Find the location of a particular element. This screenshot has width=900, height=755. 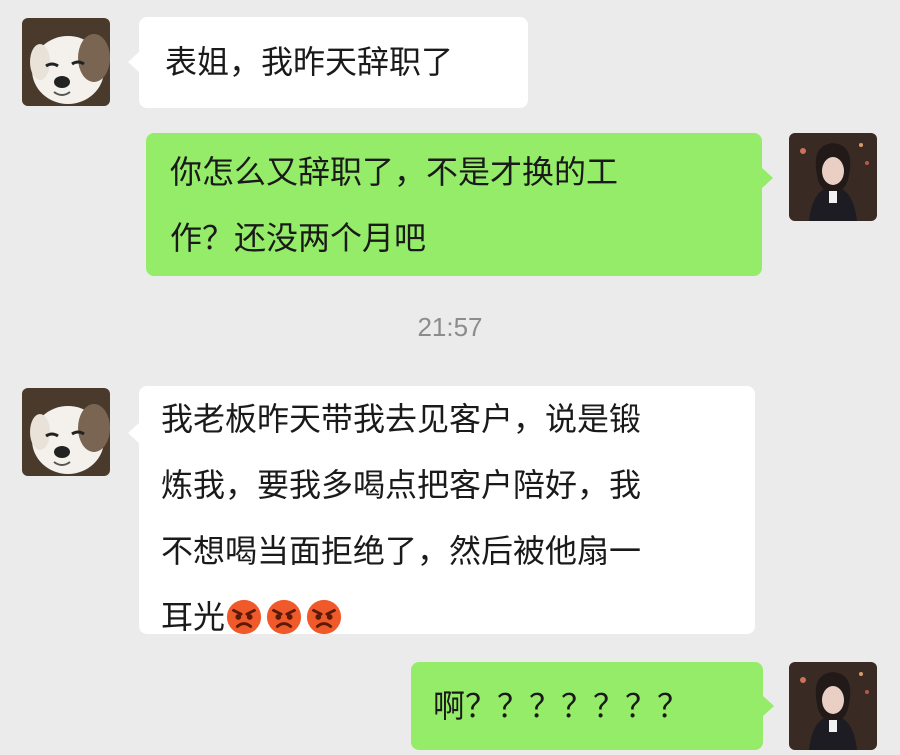

message-text: 啊？？？？？？？ is located at coordinates (561, 706).